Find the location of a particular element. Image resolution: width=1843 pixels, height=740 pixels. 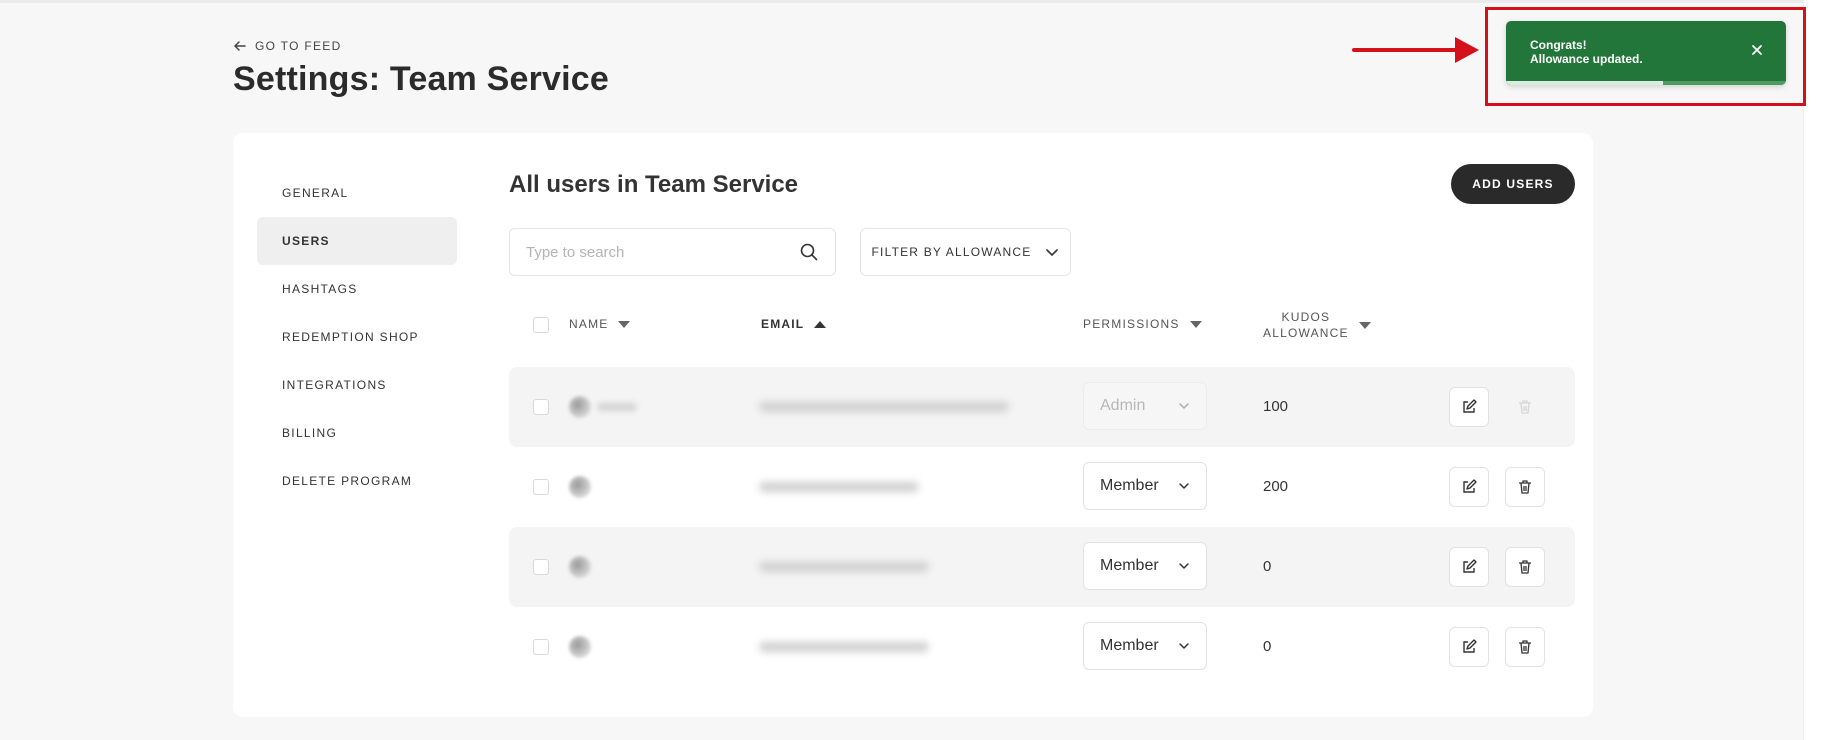

delete-button-disabled is located at coordinates (1525, 407).